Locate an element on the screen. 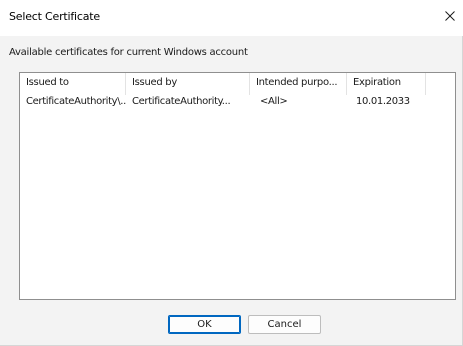  close-button is located at coordinates (450, 16).